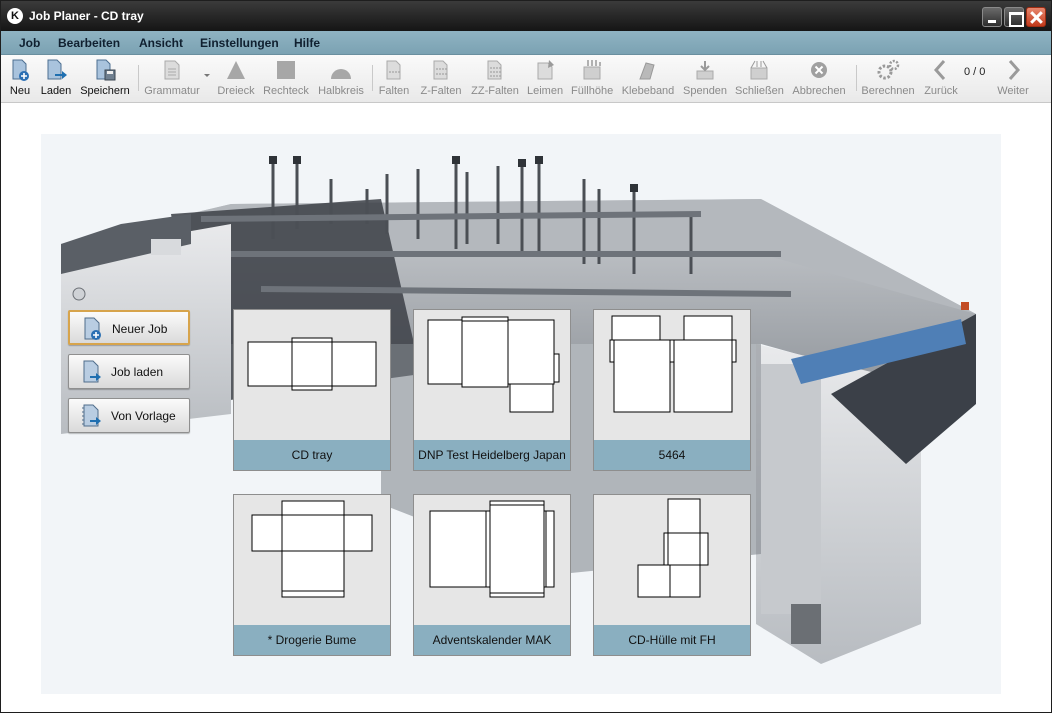 The height and width of the screenshot is (713, 1052). Describe the element at coordinates (86, 16) in the screenshot. I see `window-title: Job Planer - CD tray` at that location.